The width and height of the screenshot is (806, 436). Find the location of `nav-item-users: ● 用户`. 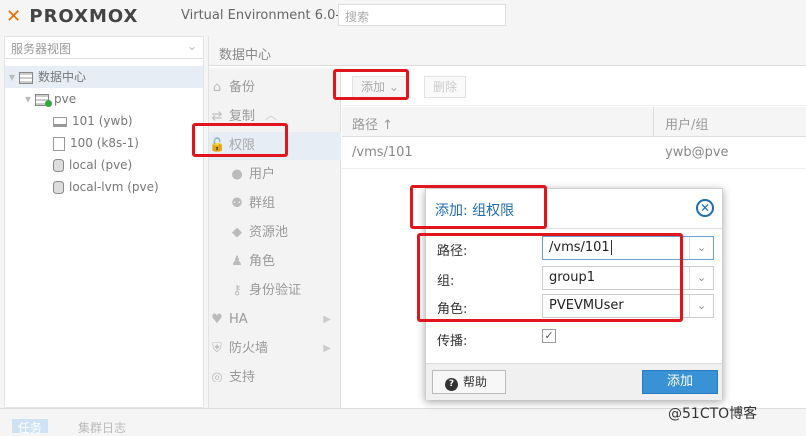

nav-item-users: ● 用户 is located at coordinates (275, 175).